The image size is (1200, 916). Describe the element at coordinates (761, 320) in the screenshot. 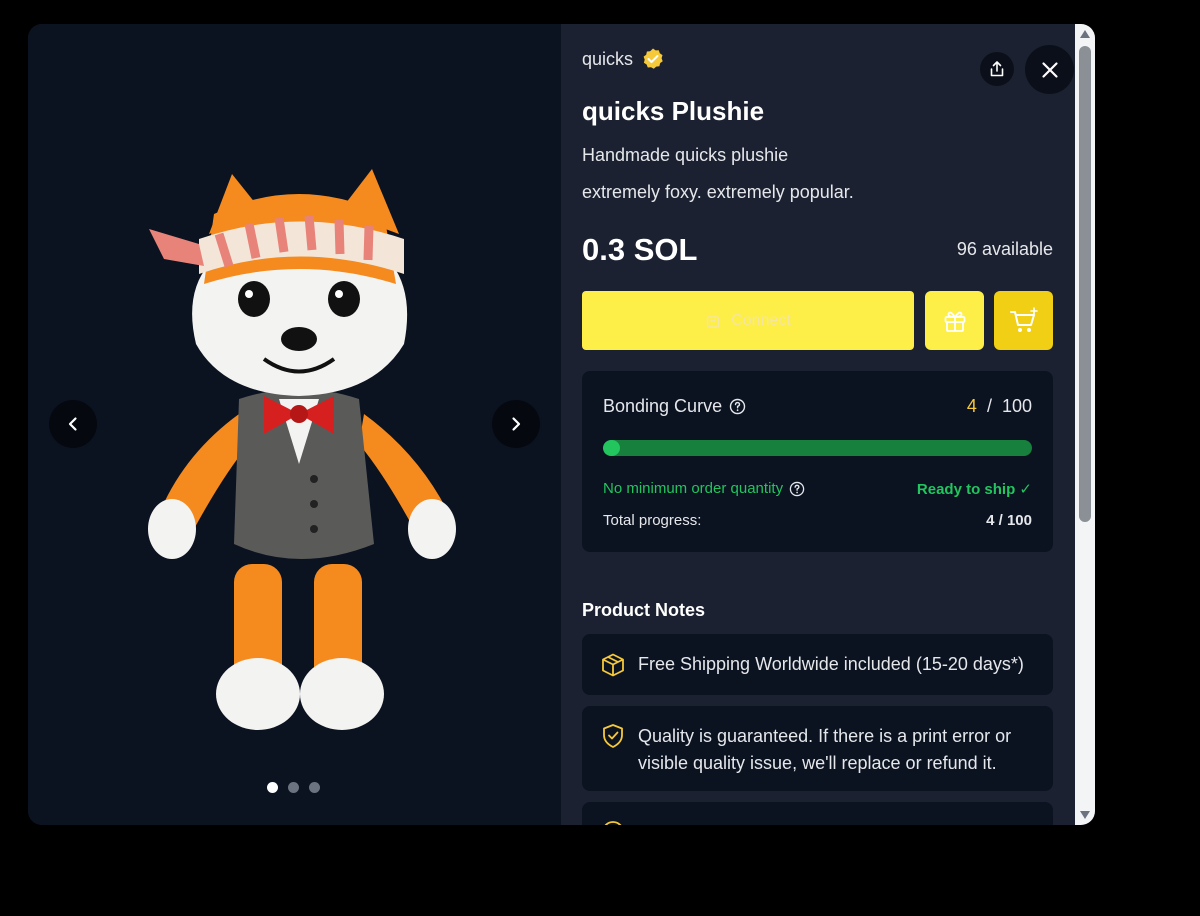

I see `connect-button-label: Connect` at that location.